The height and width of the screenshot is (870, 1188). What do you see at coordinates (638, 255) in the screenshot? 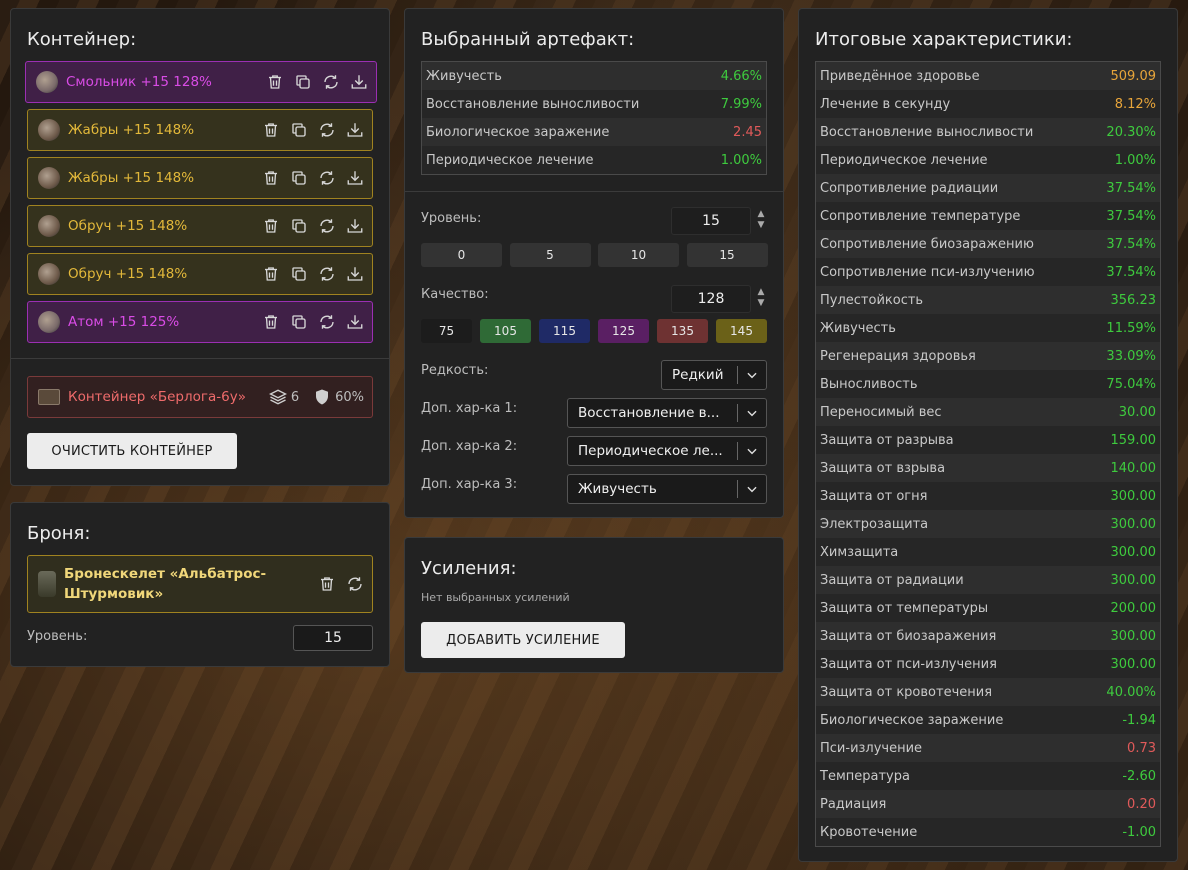
I see `level-preset-button: 10` at bounding box center [638, 255].